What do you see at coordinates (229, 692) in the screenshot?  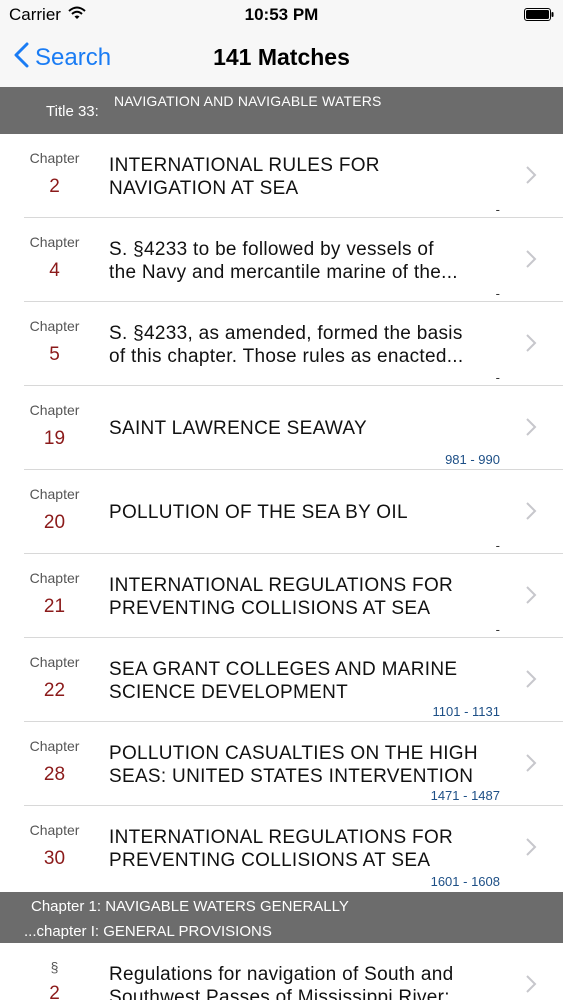 I see `row-text-line2: SCIENCE DEVELOPMENT` at bounding box center [229, 692].